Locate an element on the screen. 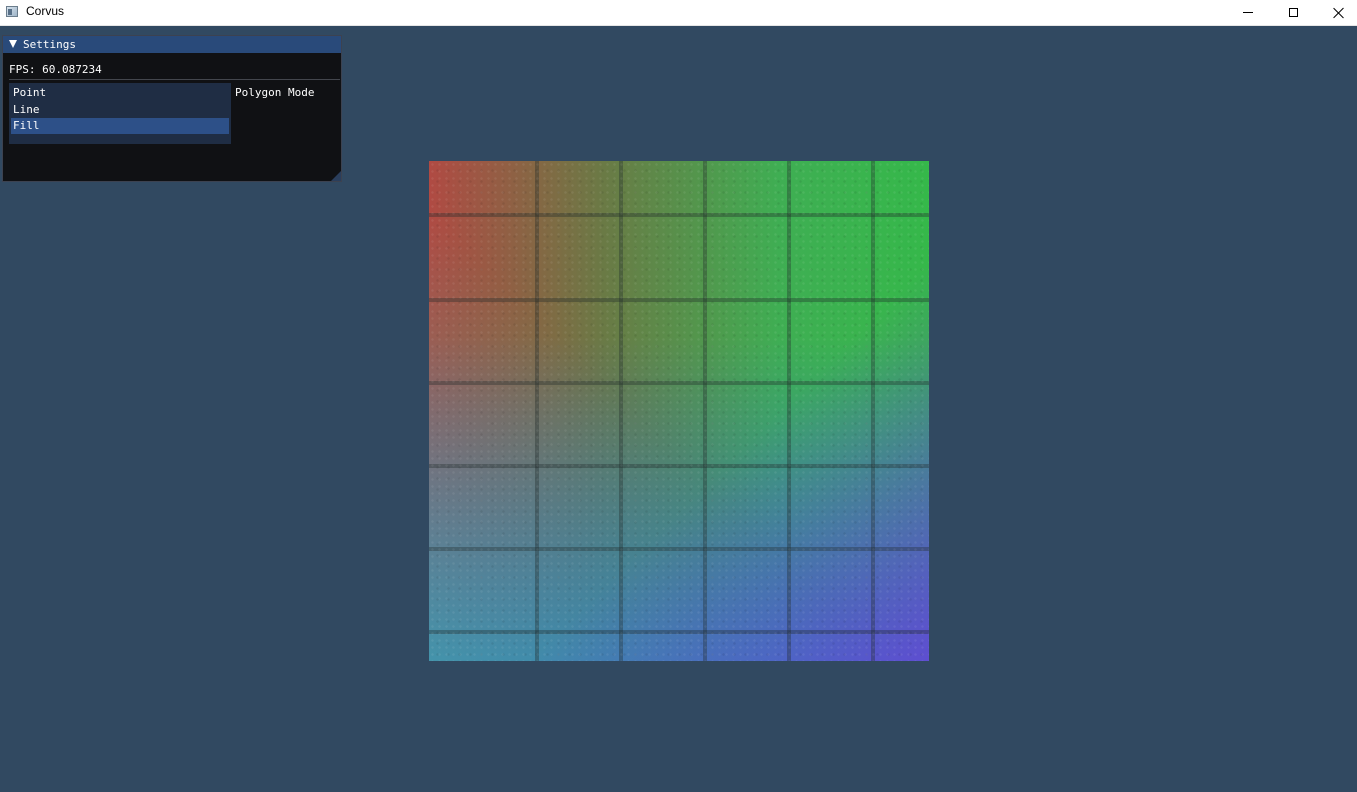  fps-counter: FPS: 60.087234 is located at coordinates (55, 69).